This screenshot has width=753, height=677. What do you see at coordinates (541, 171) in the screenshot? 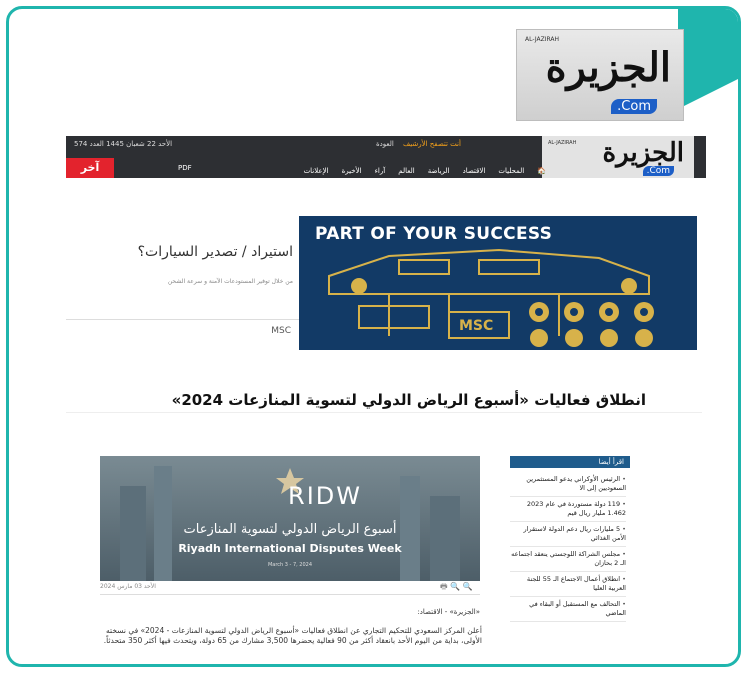
I see `nav-item-home: 🏠` at bounding box center [541, 171].